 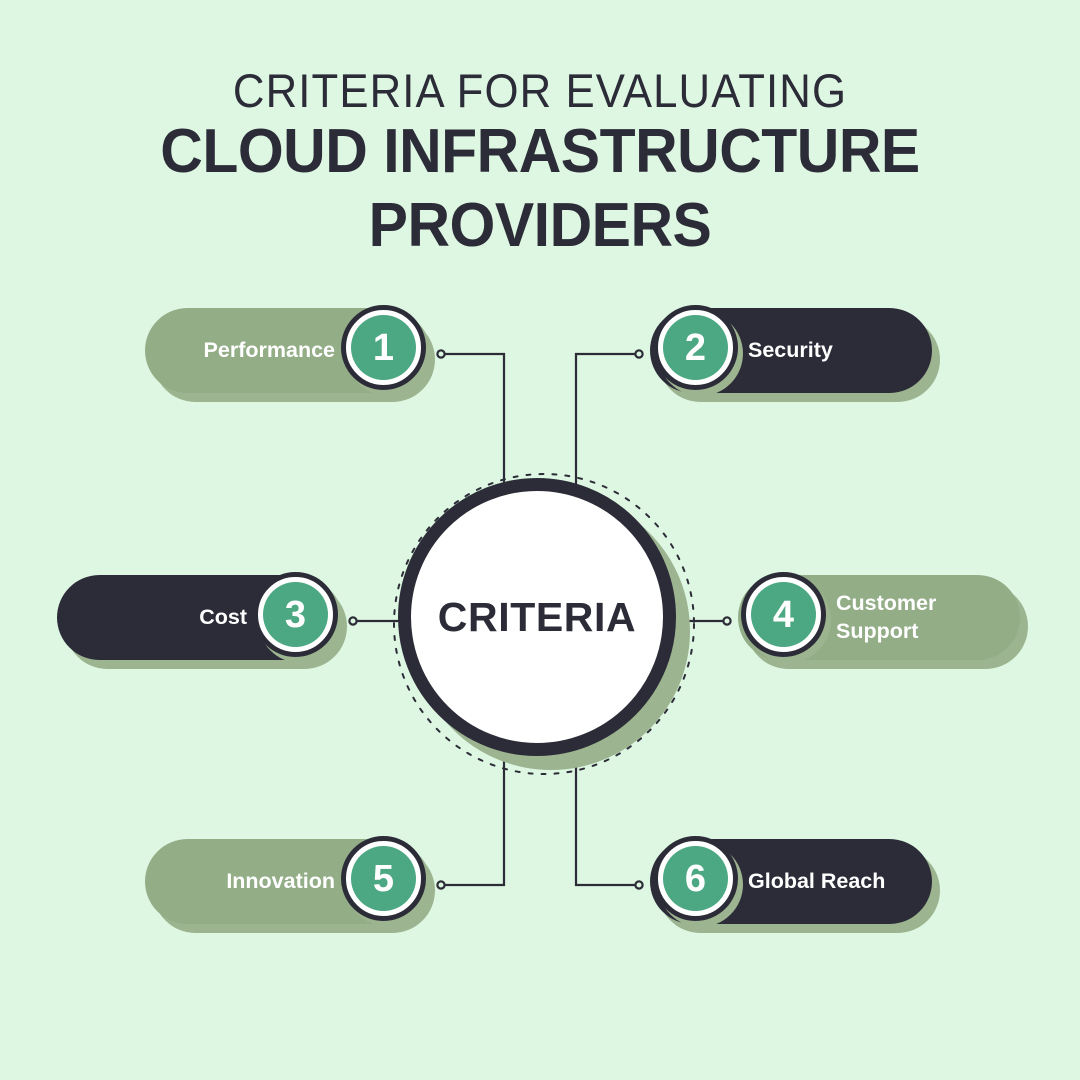 I want to click on node-badge-inner: 6, so click(x=695, y=878).